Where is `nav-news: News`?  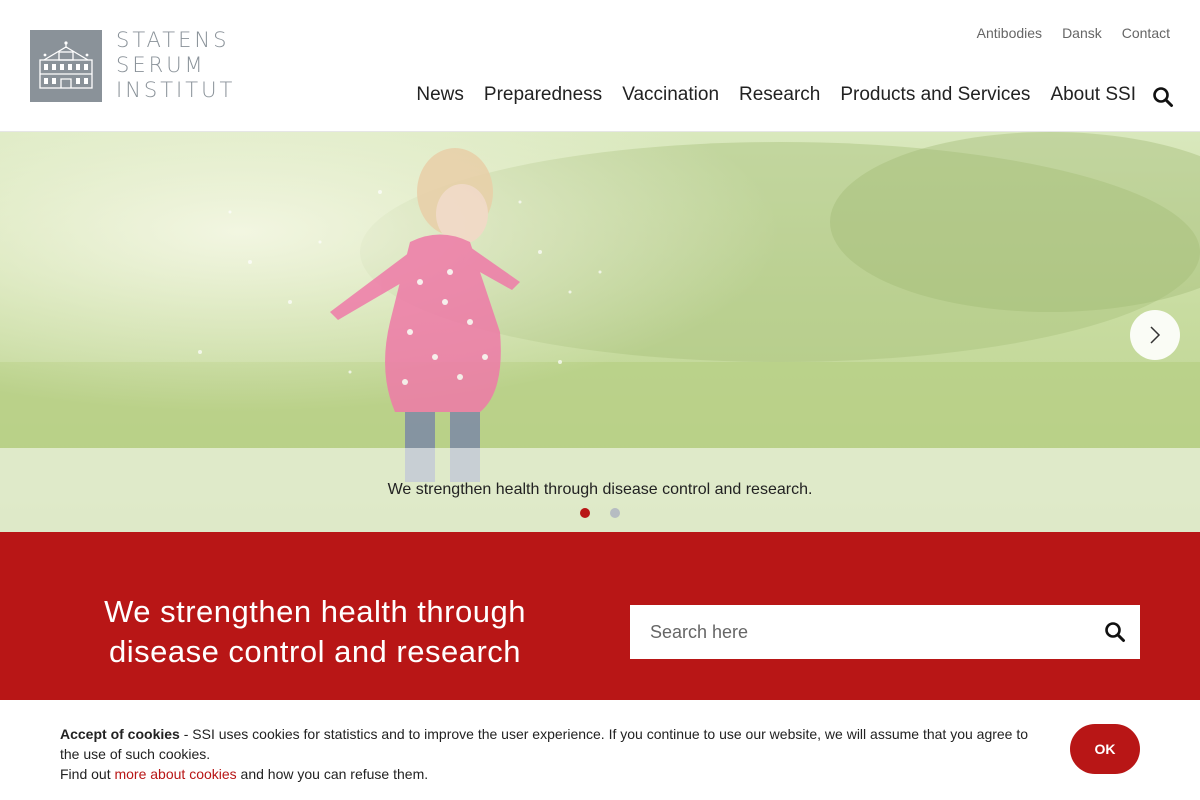
nav-news: News is located at coordinates (440, 95).